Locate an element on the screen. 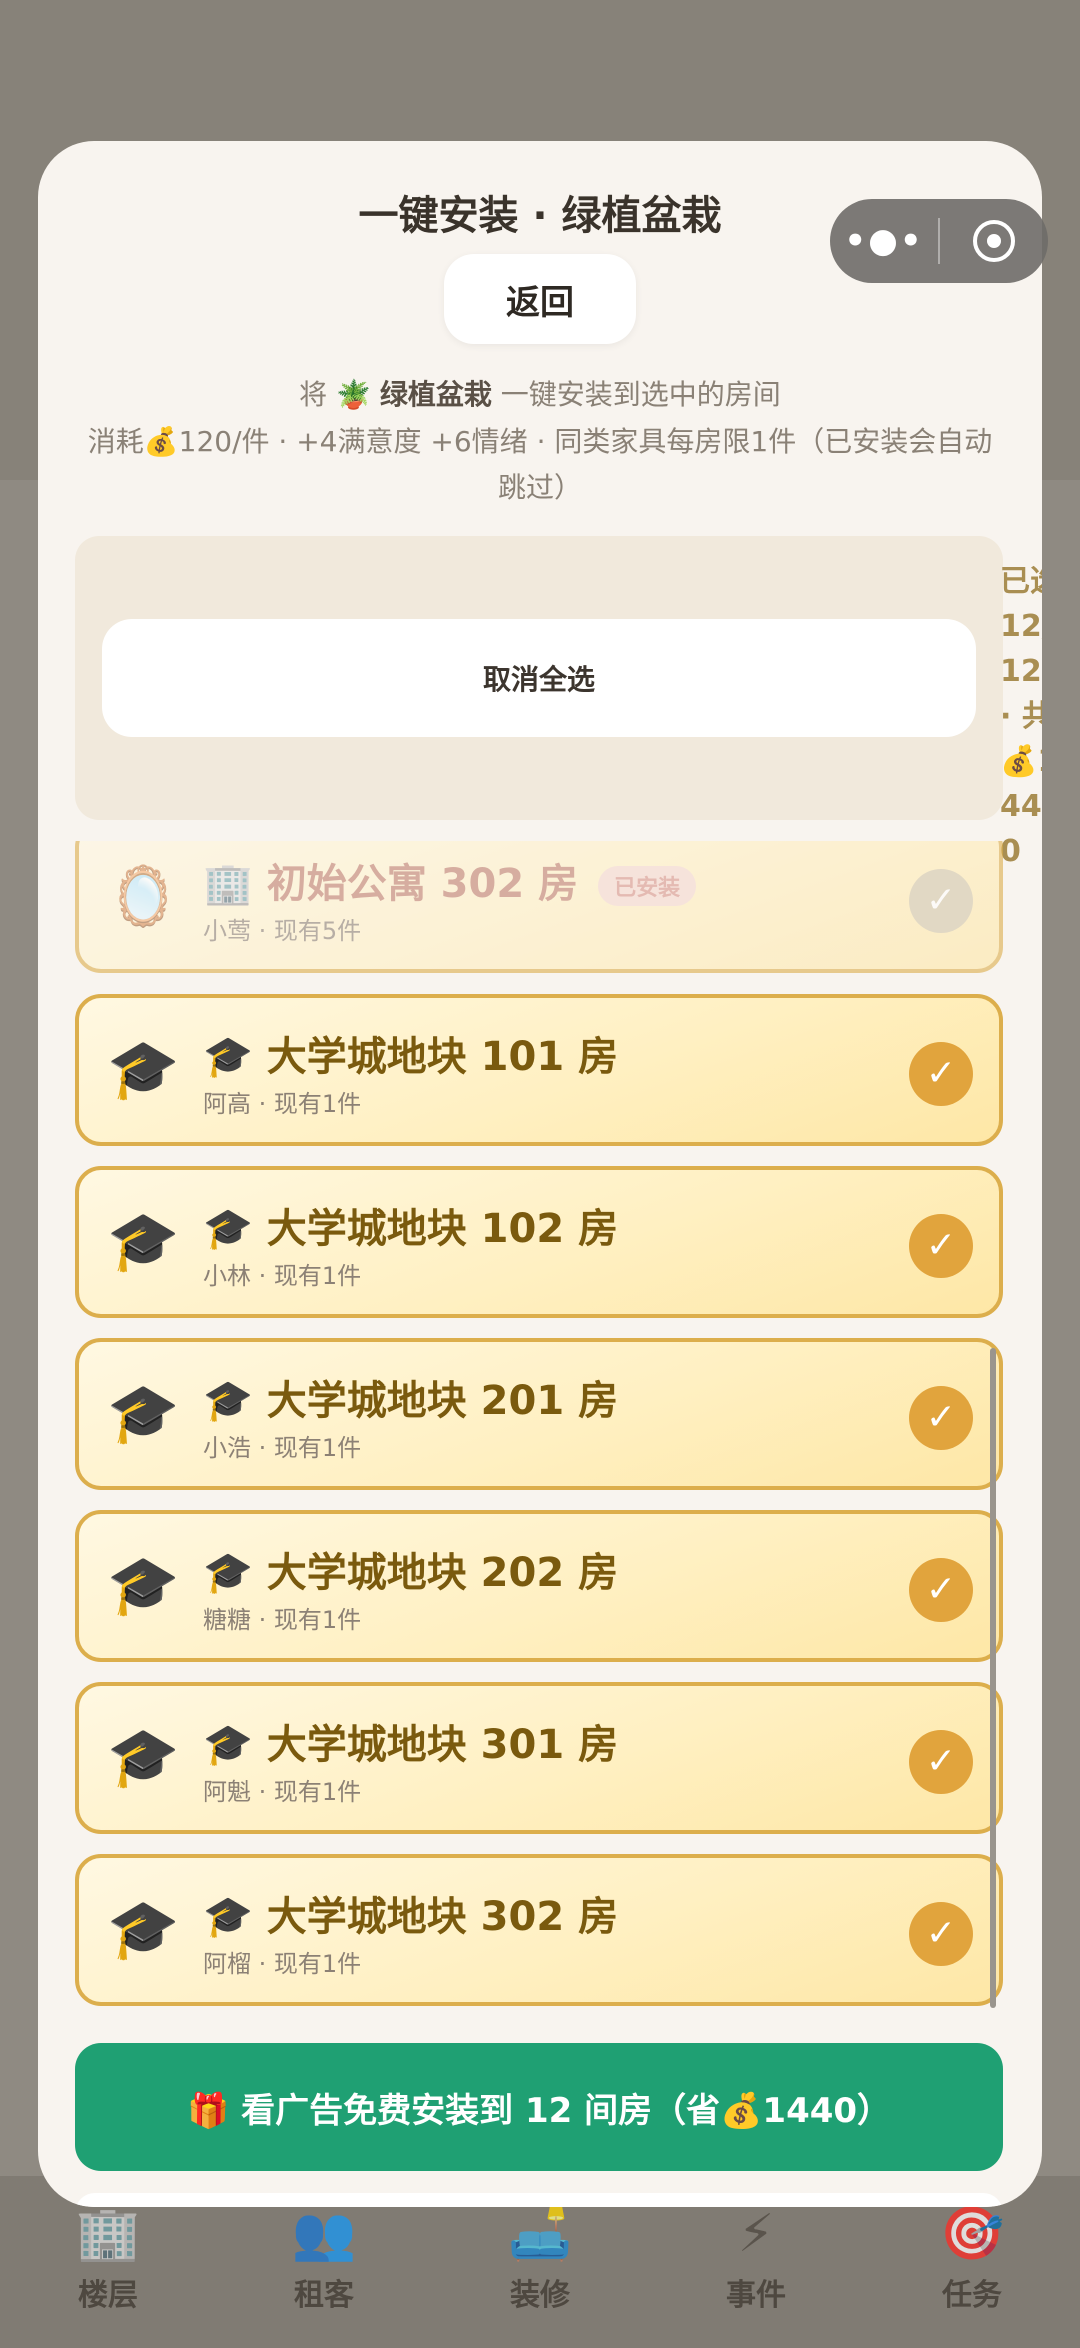  room-card-campus-301: 🎓 🎓 大学城地块 301 房 阿魁 · 现有1件 ✓ is located at coordinates (539, 1758).